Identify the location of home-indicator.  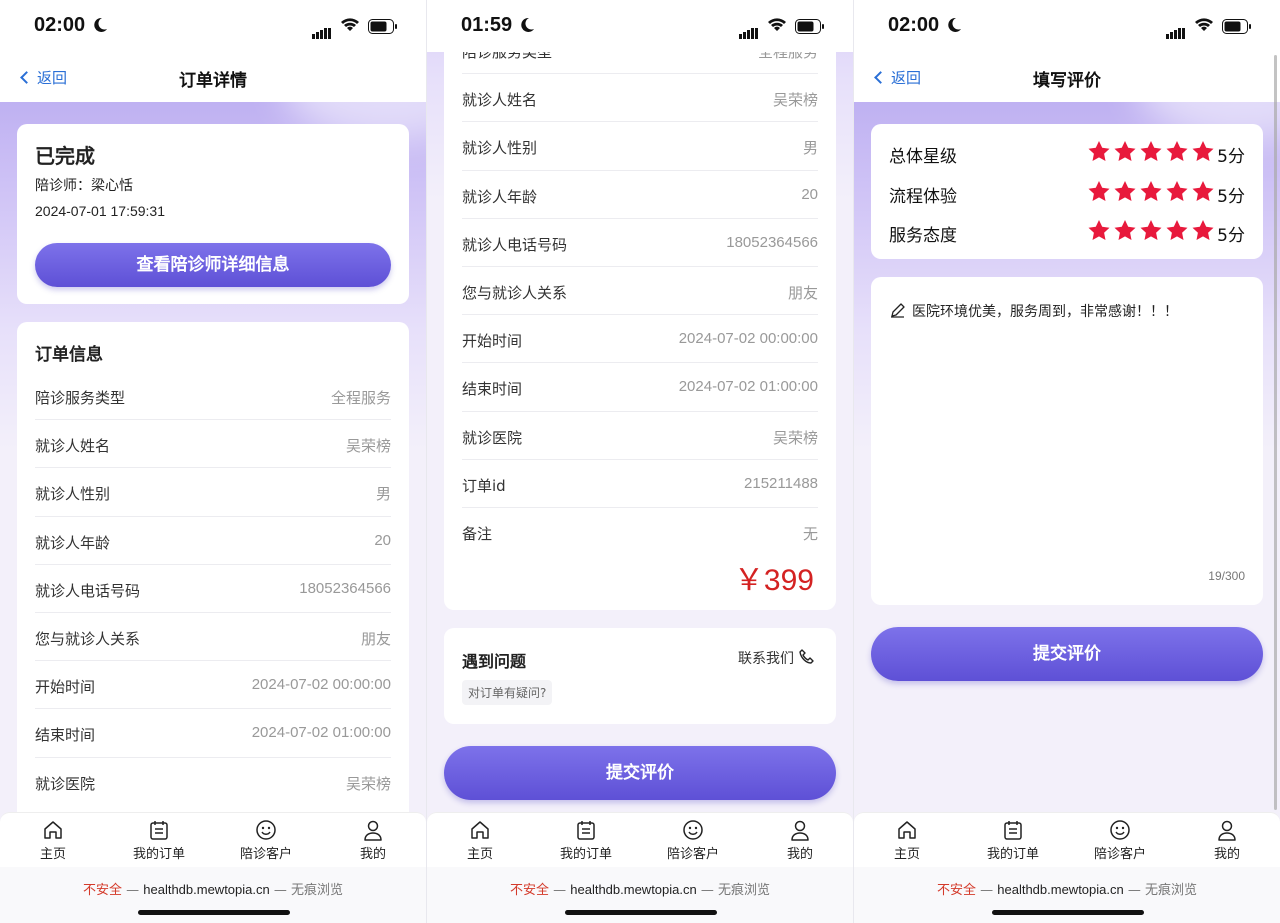
(1068, 912).